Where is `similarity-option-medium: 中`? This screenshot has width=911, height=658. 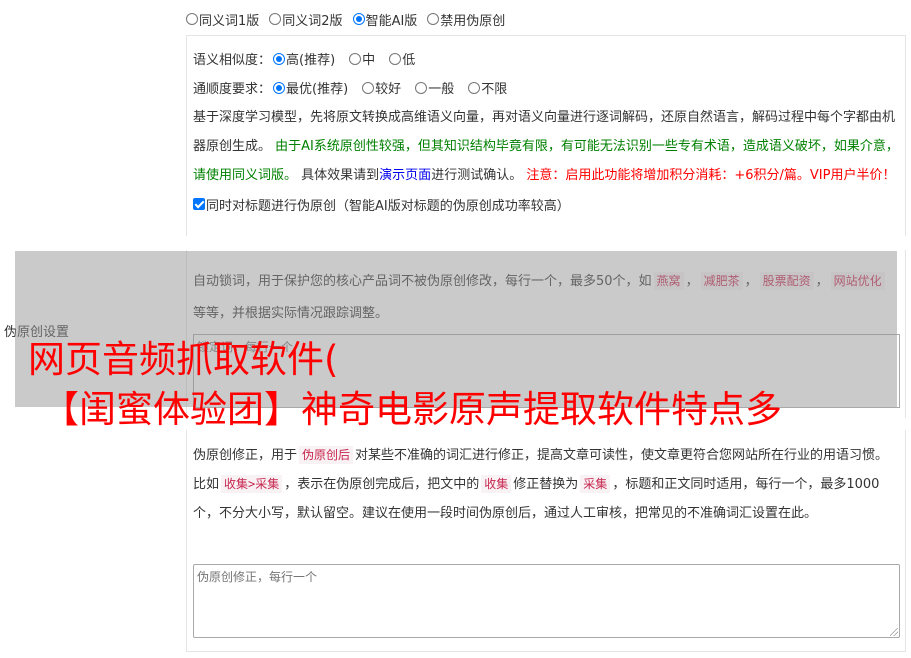 similarity-option-medium: 中 is located at coordinates (362, 58).